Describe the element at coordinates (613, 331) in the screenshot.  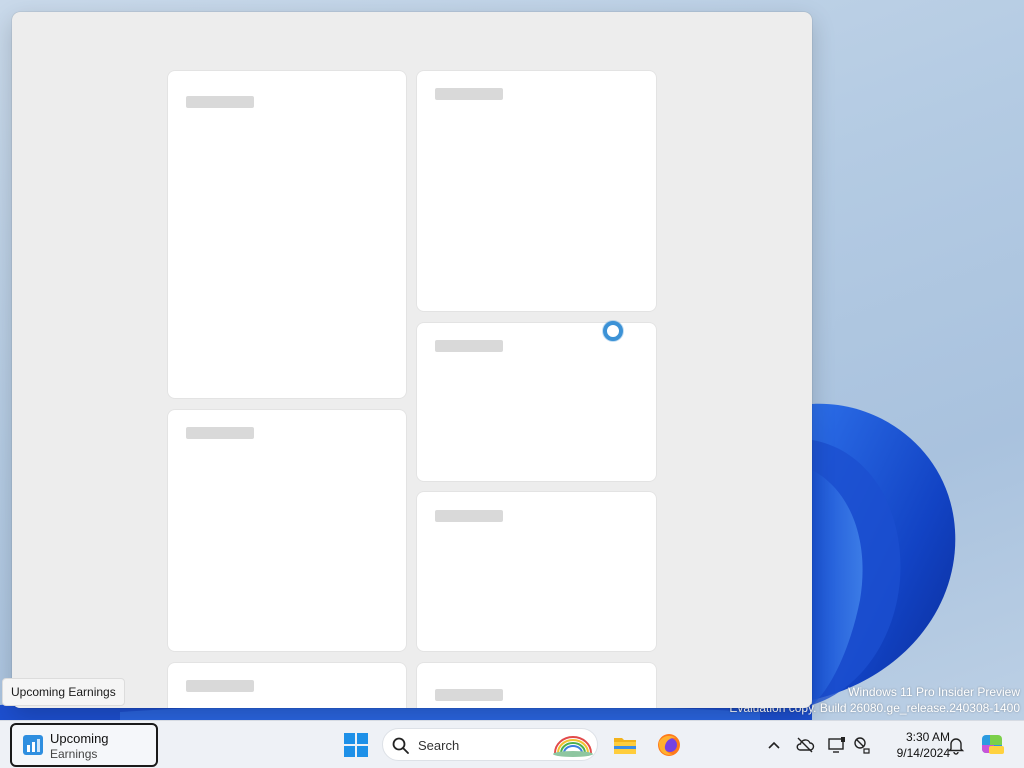
I see `loading-spinner-icon` at that location.